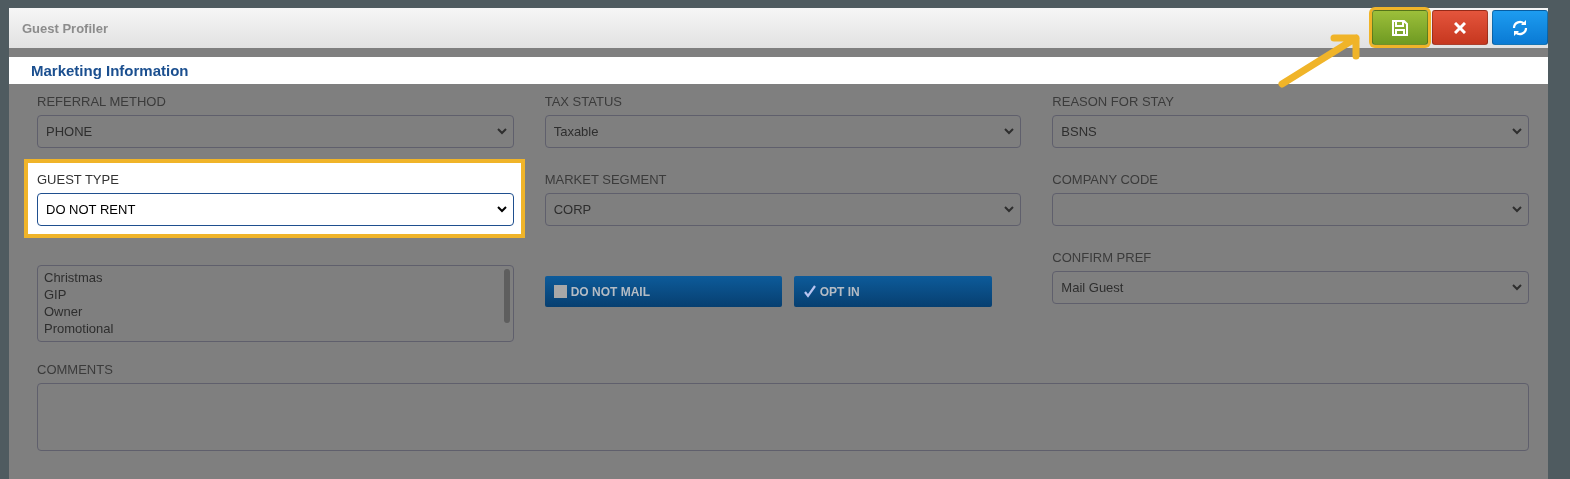 This screenshot has height=479, width=1570. Describe the element at coordinates (275, 294) in the screenshot. I see `list-option: GIP` at that location.